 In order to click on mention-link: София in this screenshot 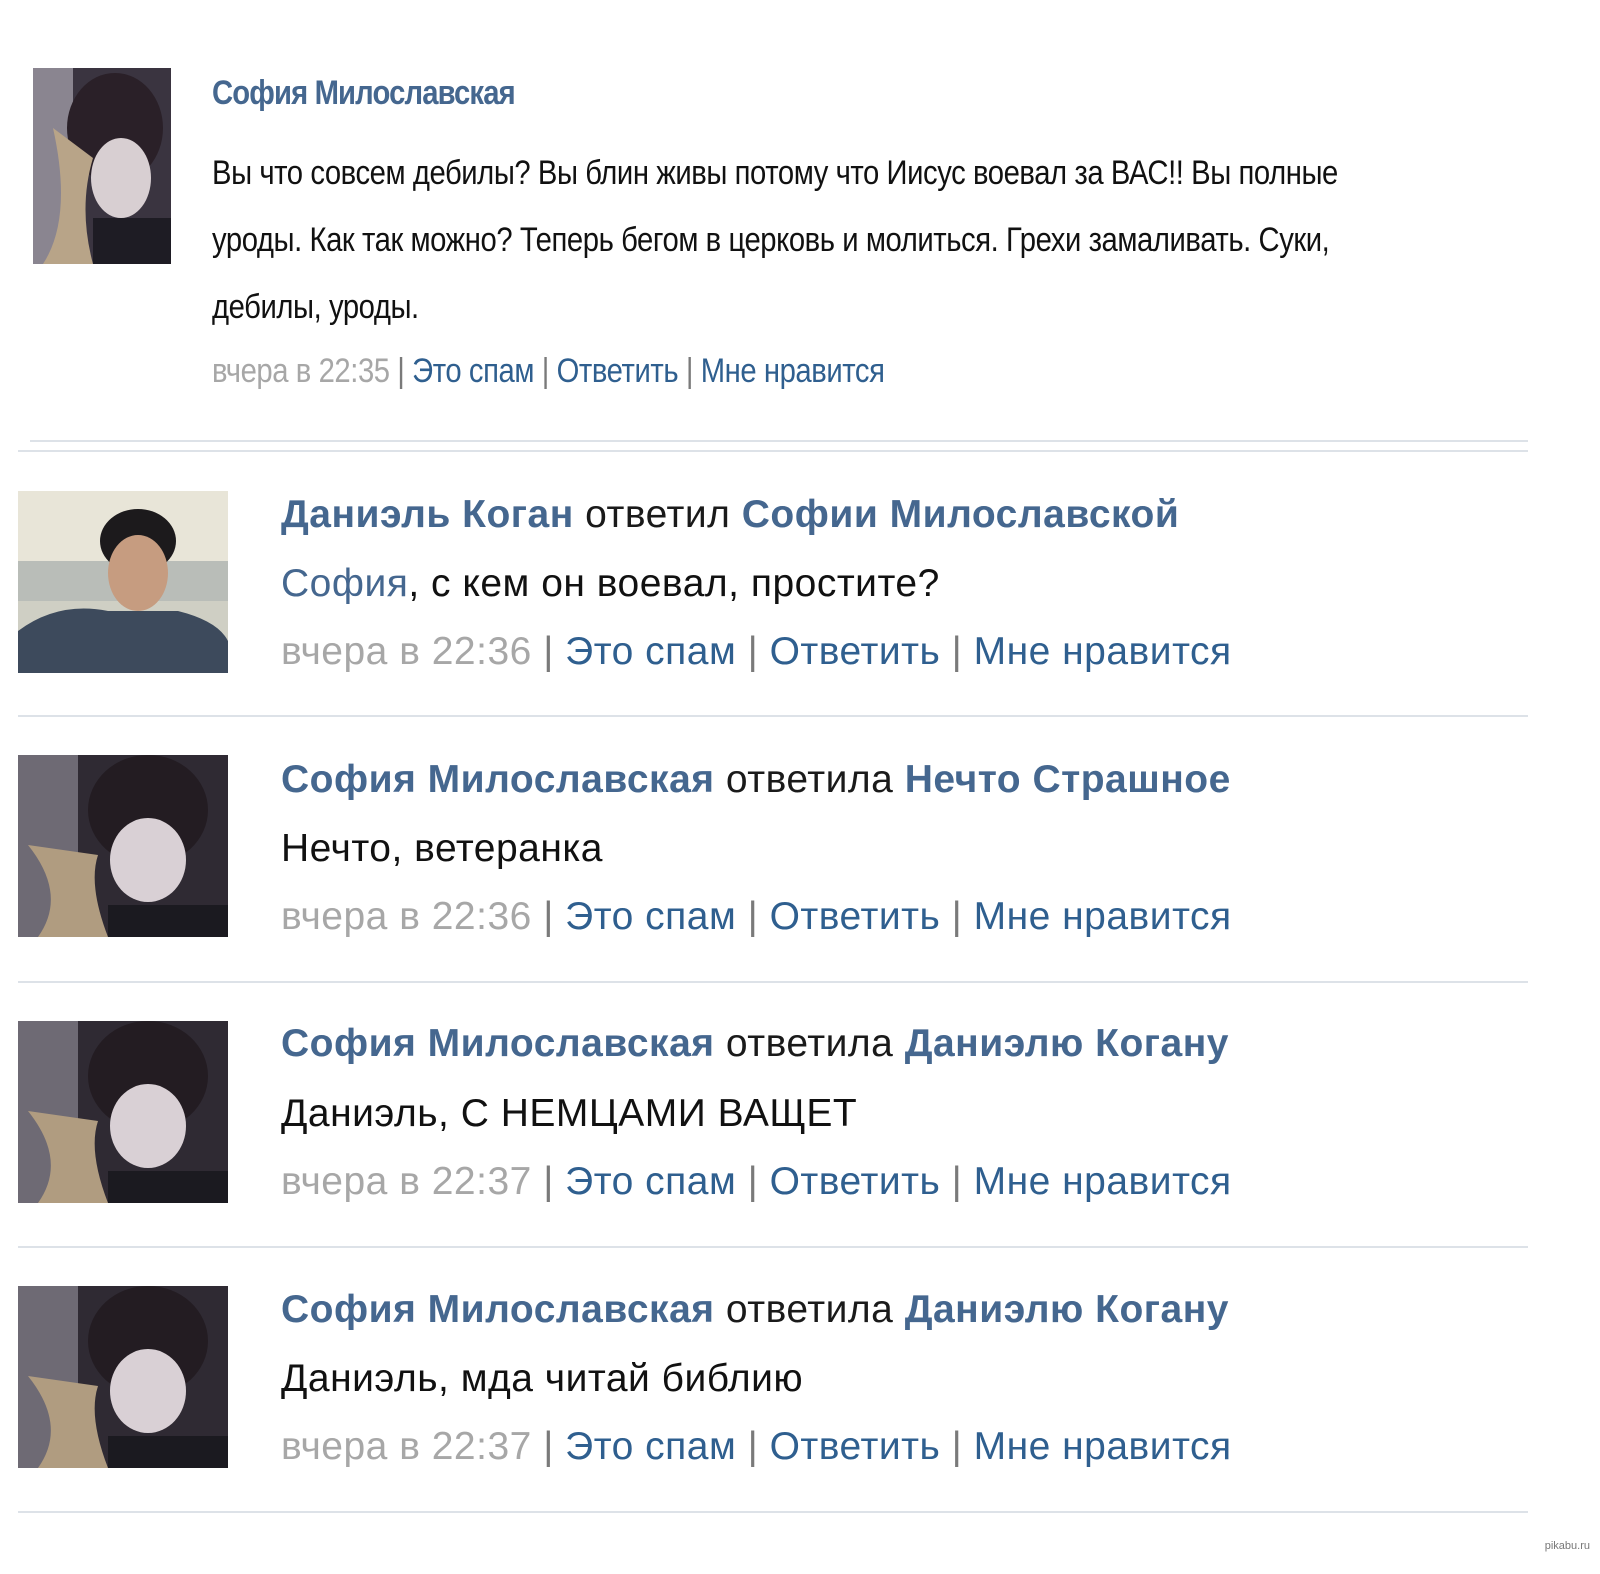, I will do `click(344, 583)`.